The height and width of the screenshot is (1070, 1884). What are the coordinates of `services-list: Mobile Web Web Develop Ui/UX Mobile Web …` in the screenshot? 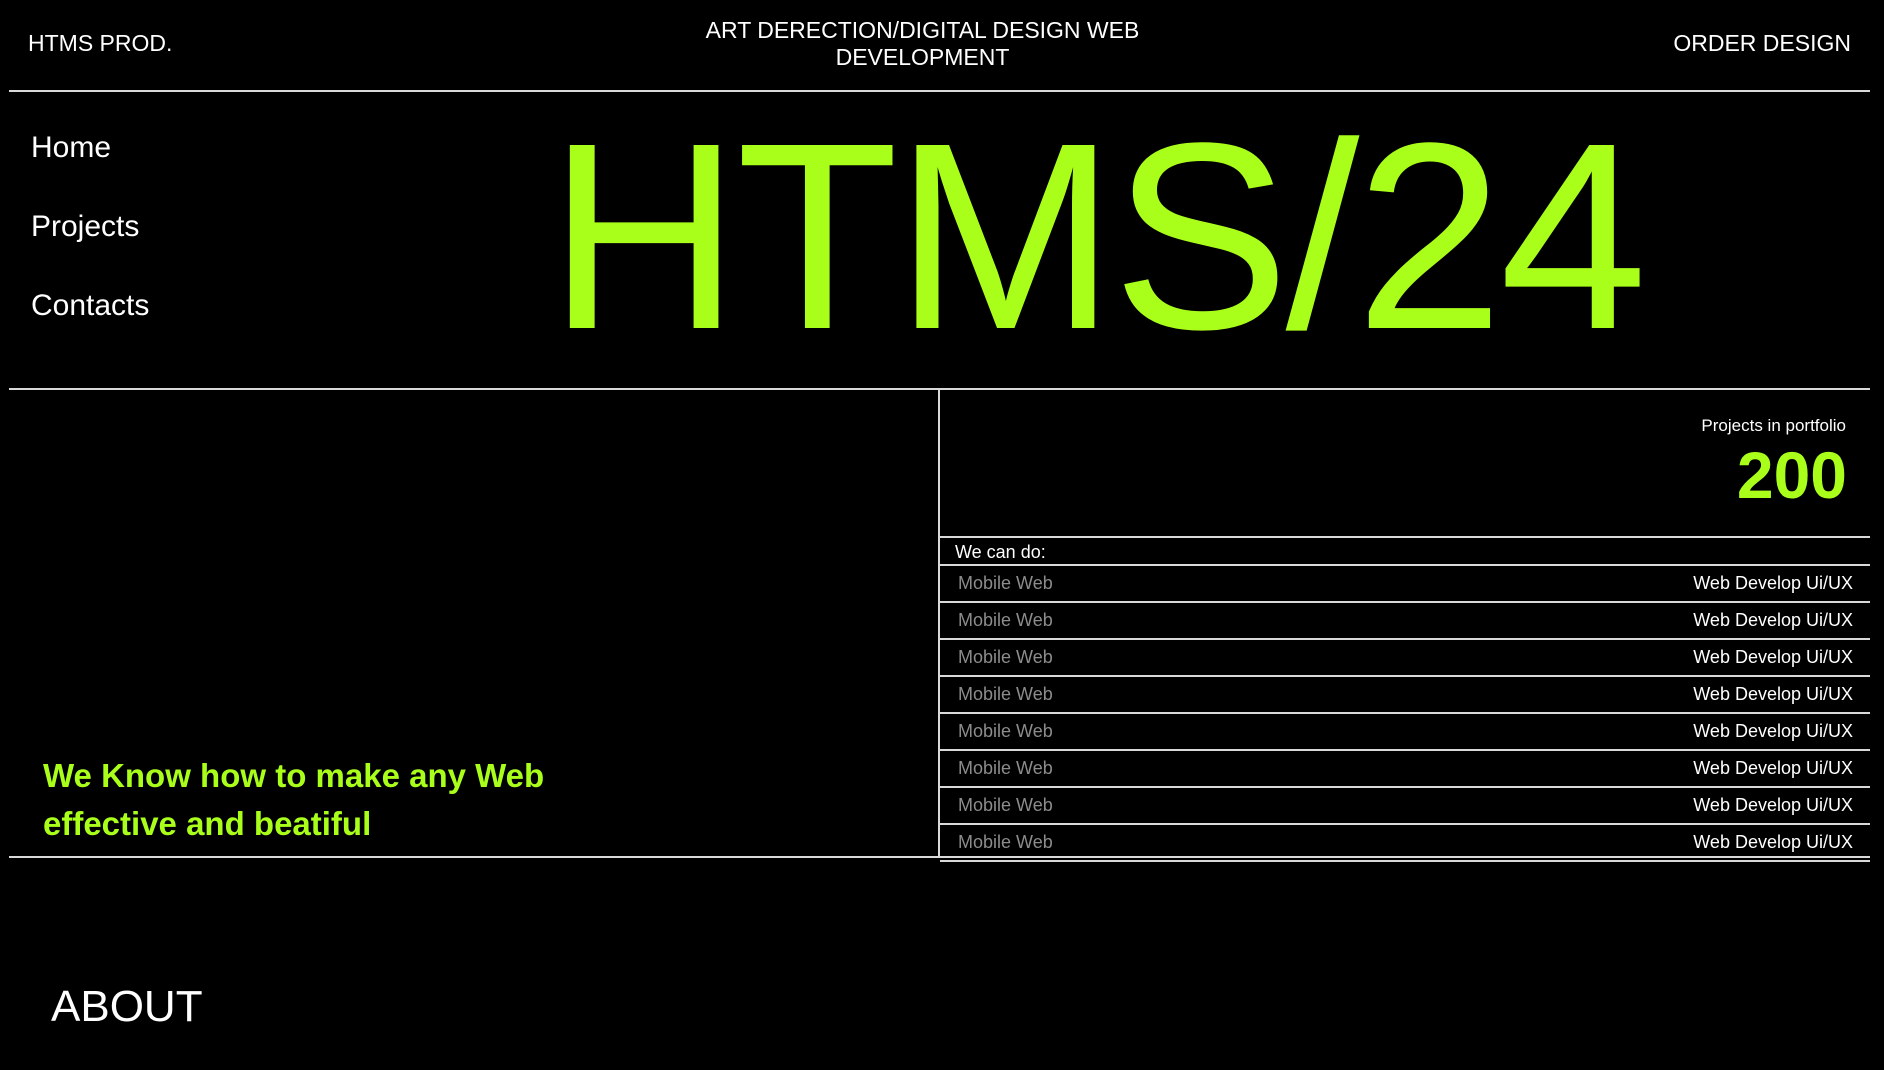 It's located at (1405, 713).